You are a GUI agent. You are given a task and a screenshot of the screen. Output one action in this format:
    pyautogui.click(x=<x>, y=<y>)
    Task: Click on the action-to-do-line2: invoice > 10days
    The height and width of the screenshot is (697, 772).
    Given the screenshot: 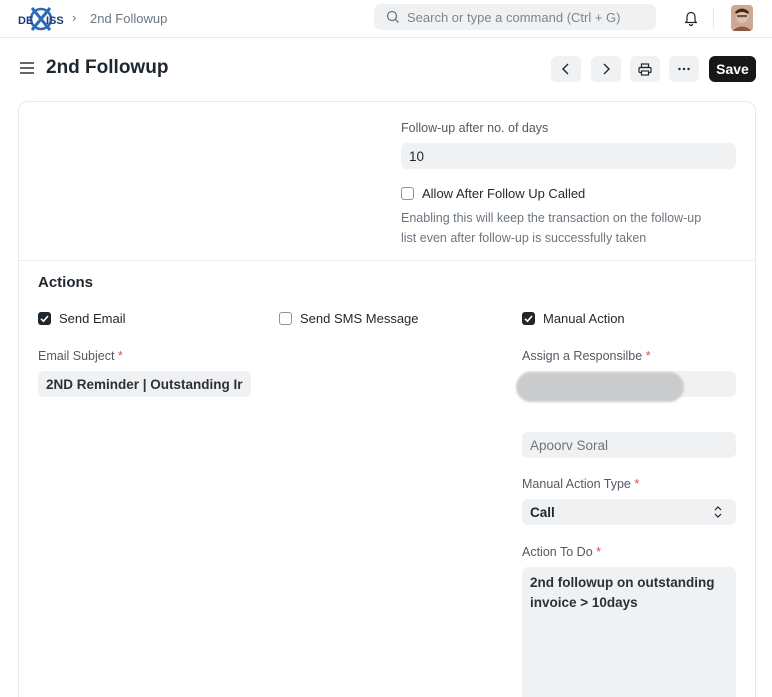 What is the action you would take?
    pyautogui.click(x=584, y=602)
    